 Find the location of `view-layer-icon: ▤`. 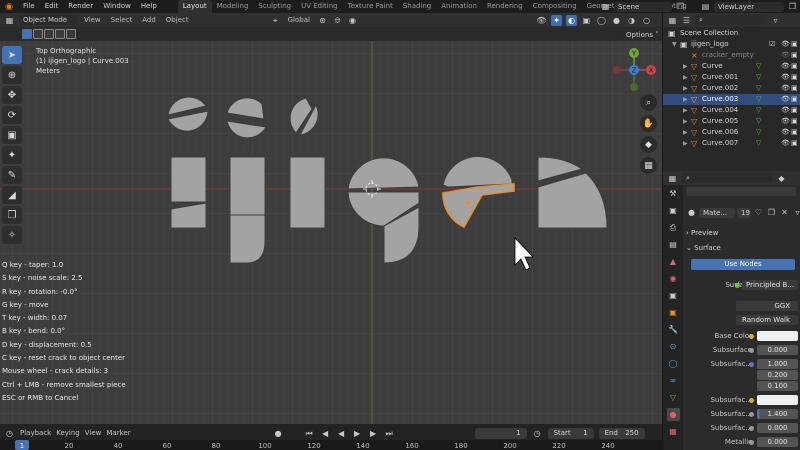

view-layer-icon: ▤ is located at coordinates (705, 6).